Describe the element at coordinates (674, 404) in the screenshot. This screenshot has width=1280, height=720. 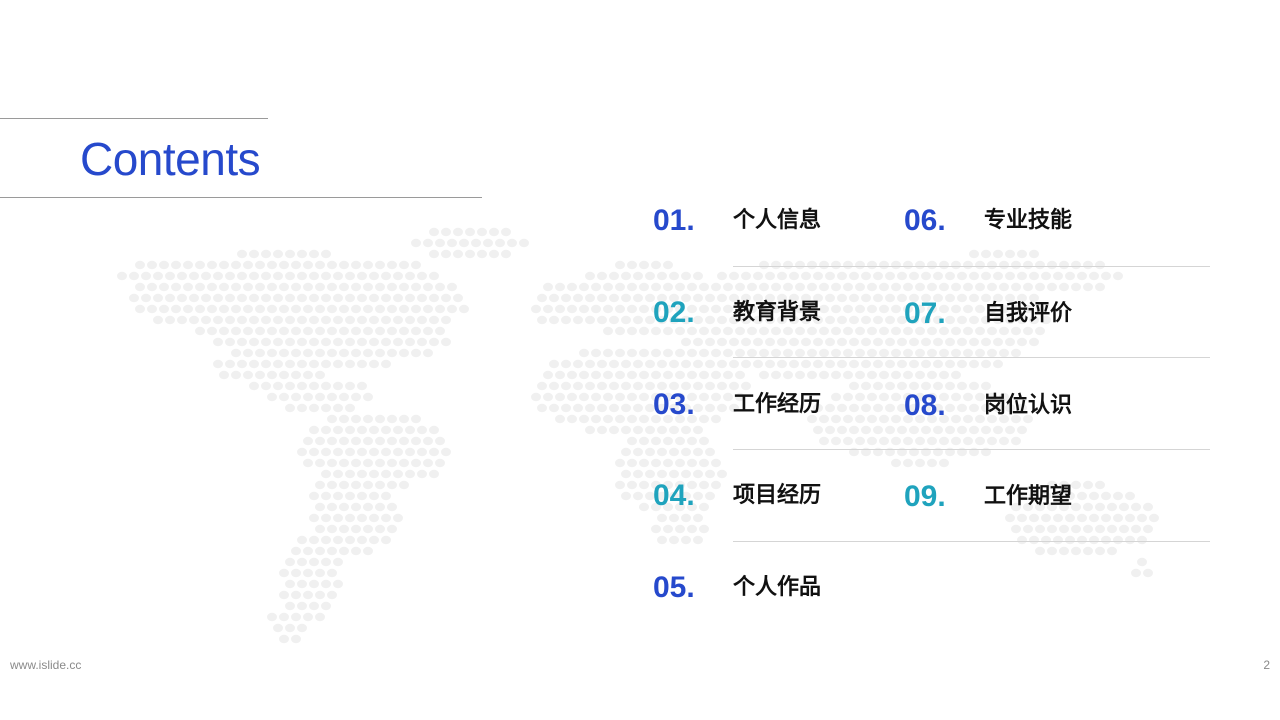
I see `toc-number: 03.` at that location.